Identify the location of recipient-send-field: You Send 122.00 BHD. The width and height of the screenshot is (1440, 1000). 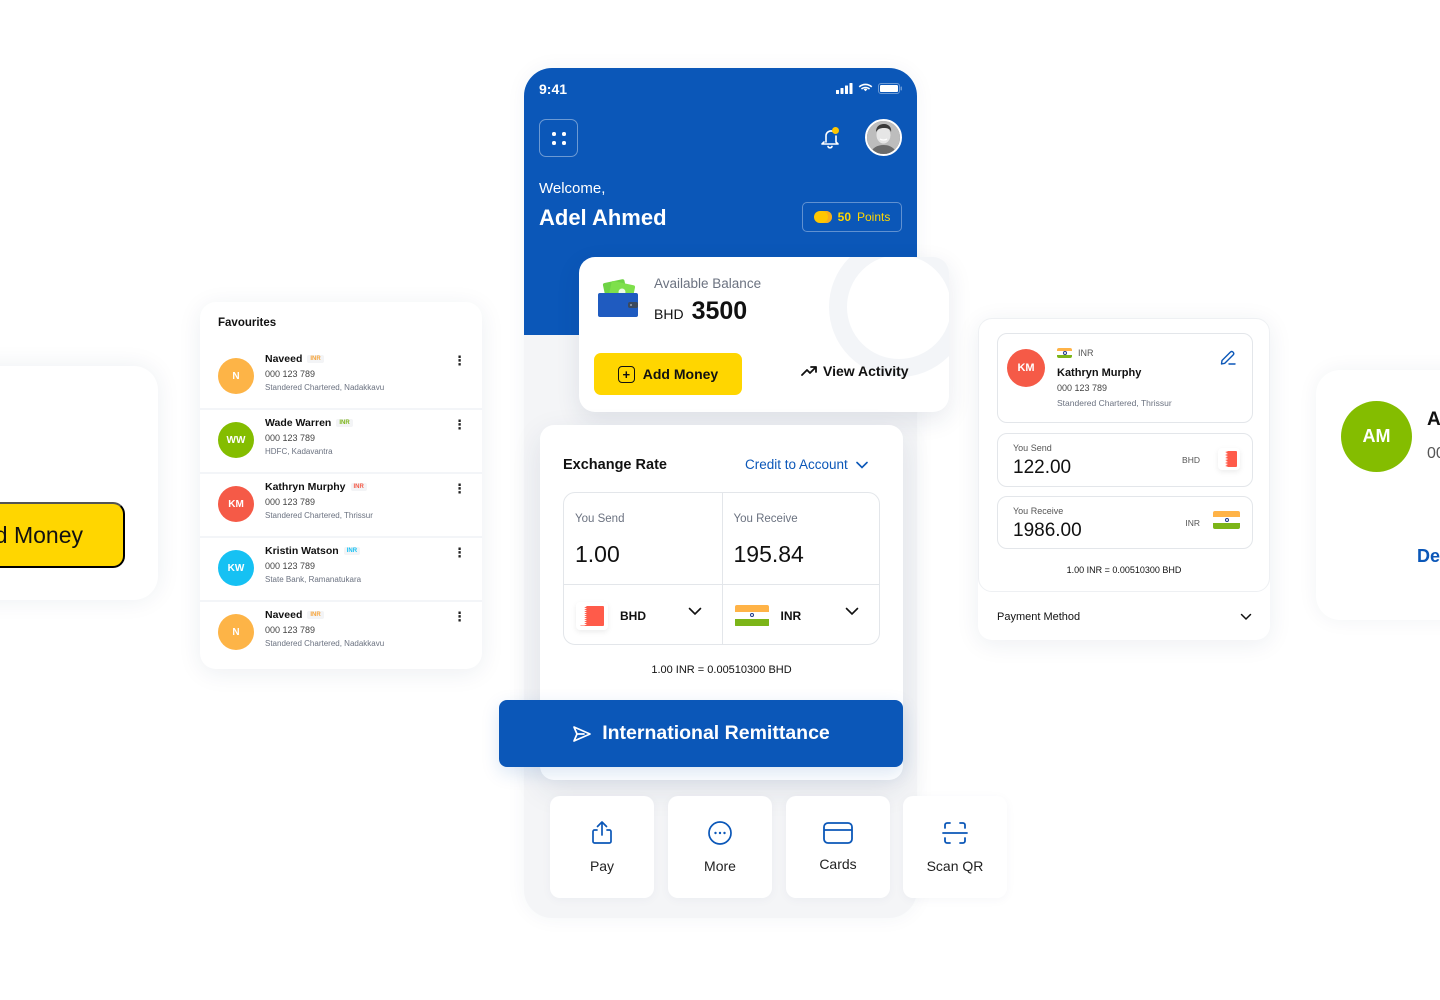
(1125, 460).